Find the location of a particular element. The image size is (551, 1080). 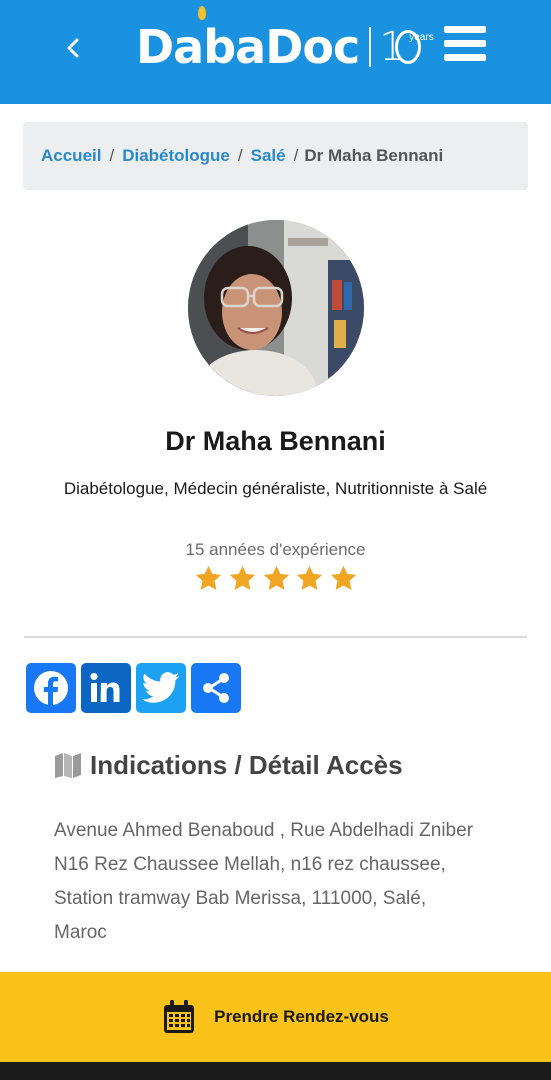

breadcrumb-specialty-link: Diabétologue is located at coordinates (176, 156).